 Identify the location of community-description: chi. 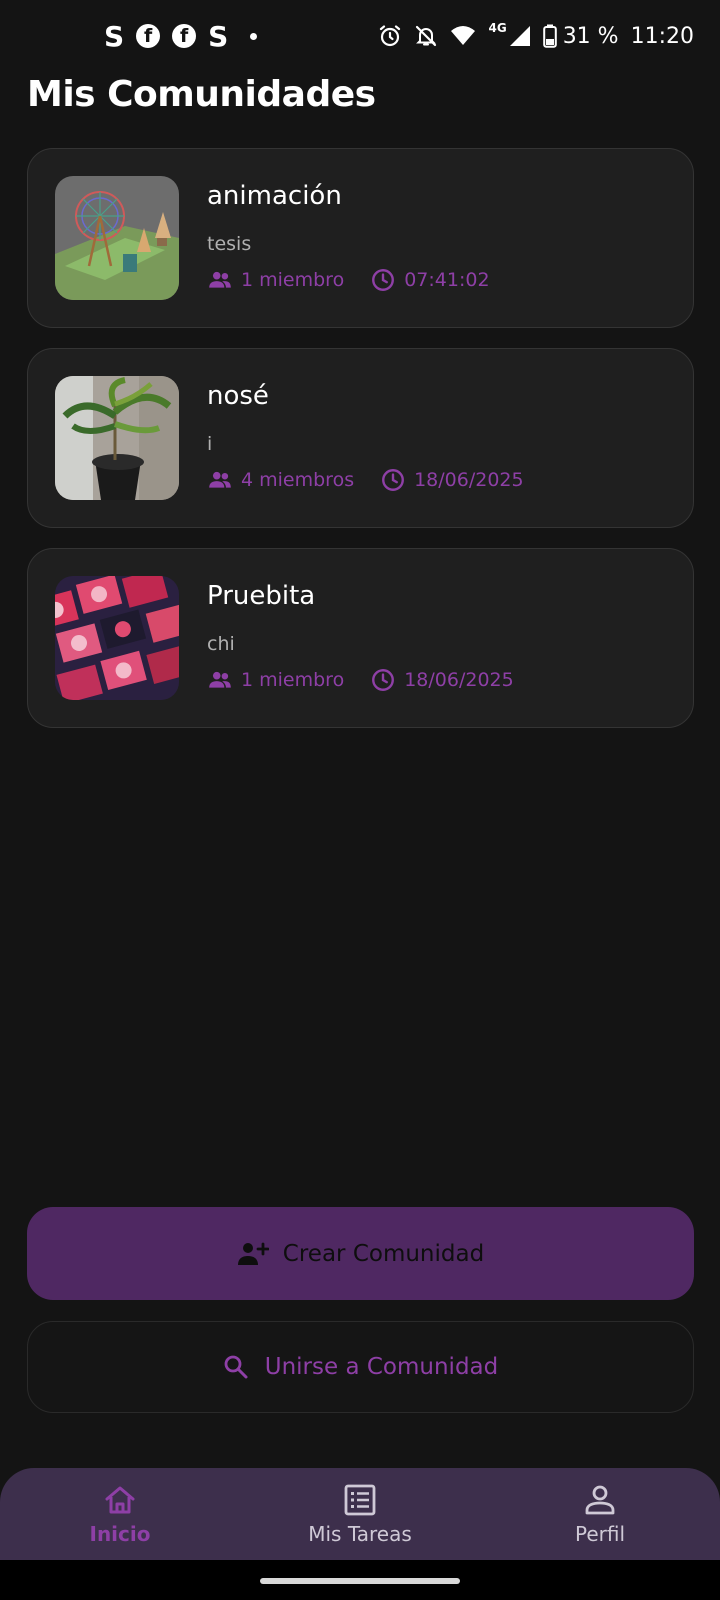
(221, 644).